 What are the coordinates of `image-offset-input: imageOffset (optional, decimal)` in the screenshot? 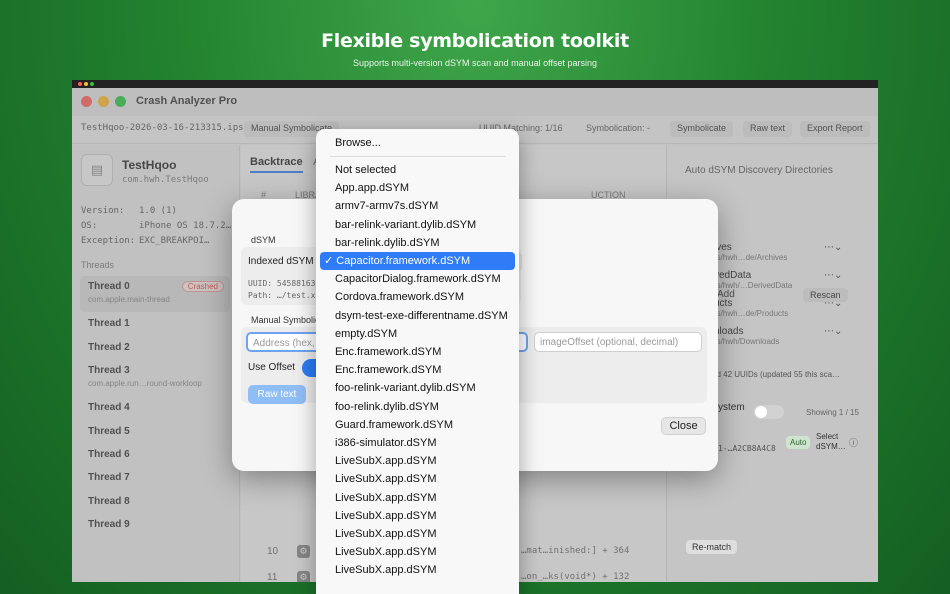 It's located at (618, 342).